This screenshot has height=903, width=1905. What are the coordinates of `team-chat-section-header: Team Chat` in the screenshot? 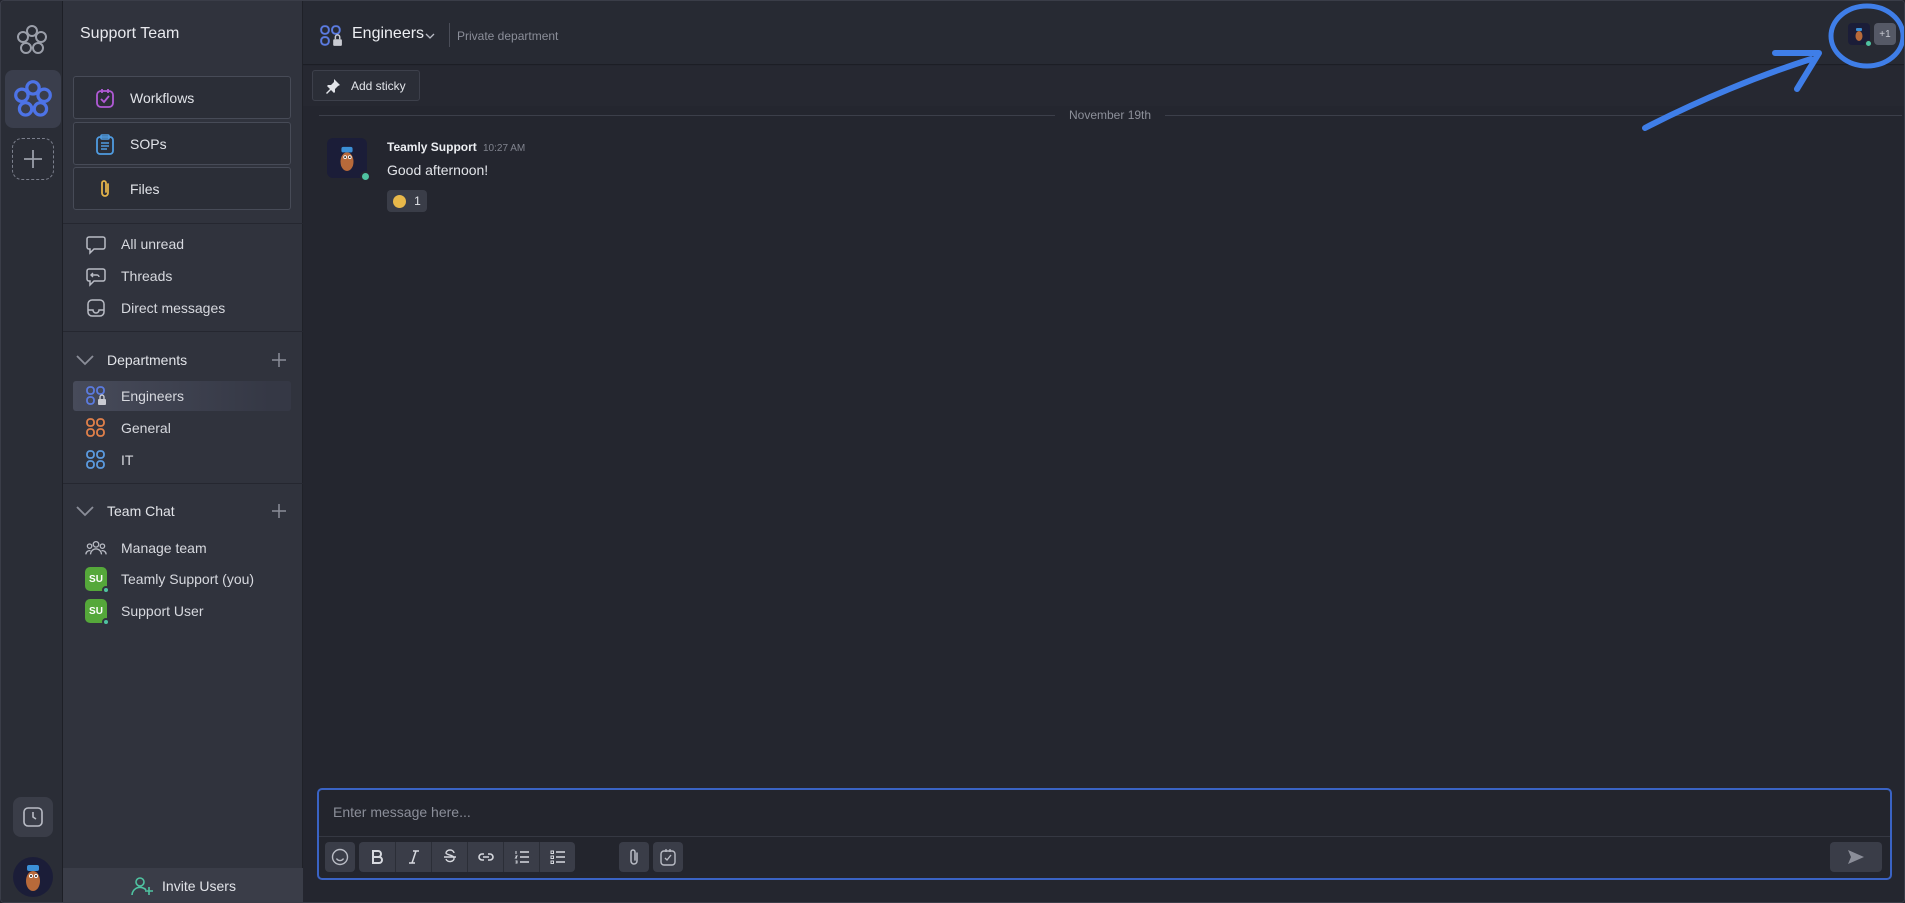 It's located at (182, 511).